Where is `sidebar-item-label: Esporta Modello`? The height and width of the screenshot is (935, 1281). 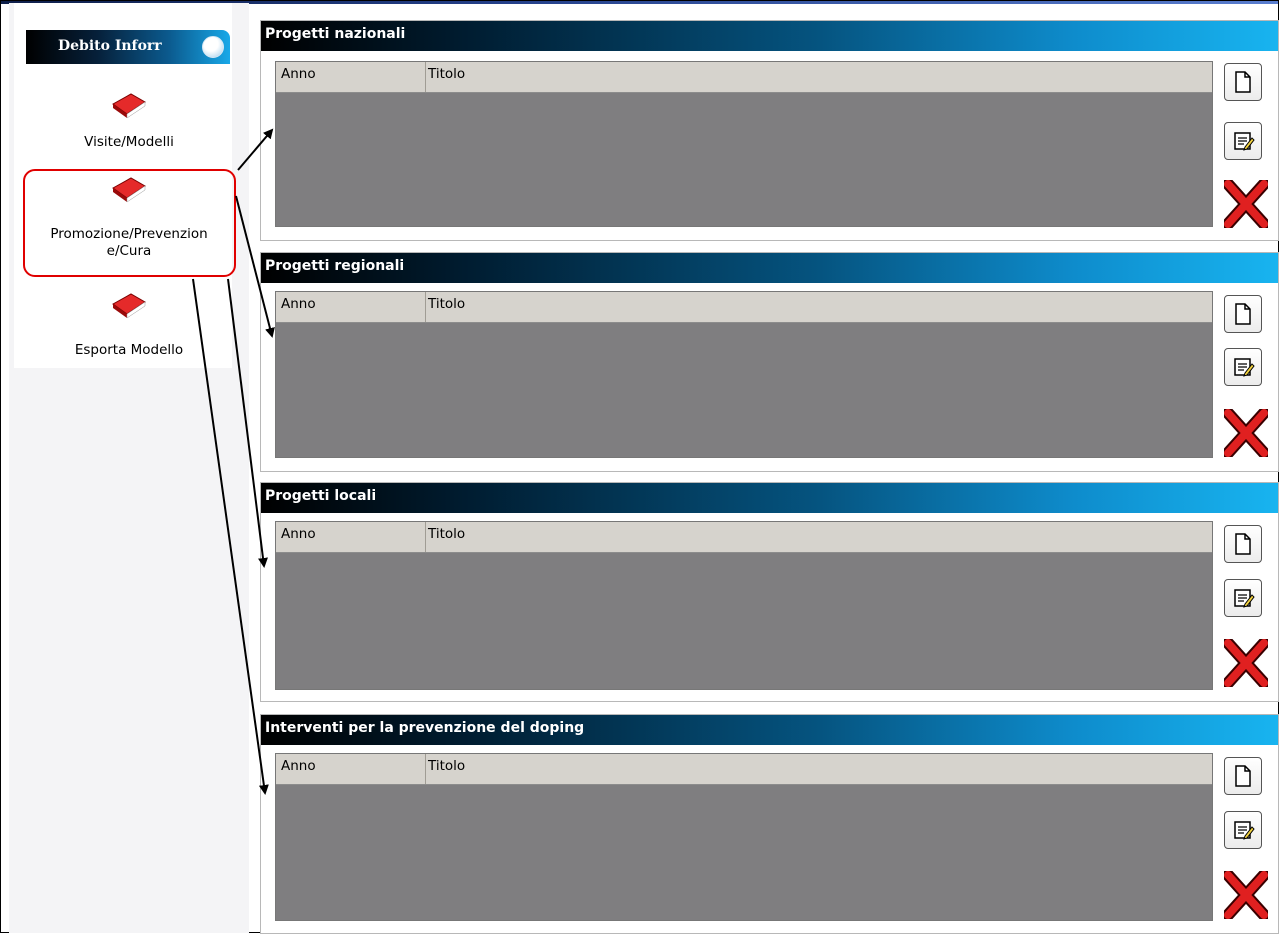
sidebar-item-label: Esporta Modello is located at coordinates (129, 350).